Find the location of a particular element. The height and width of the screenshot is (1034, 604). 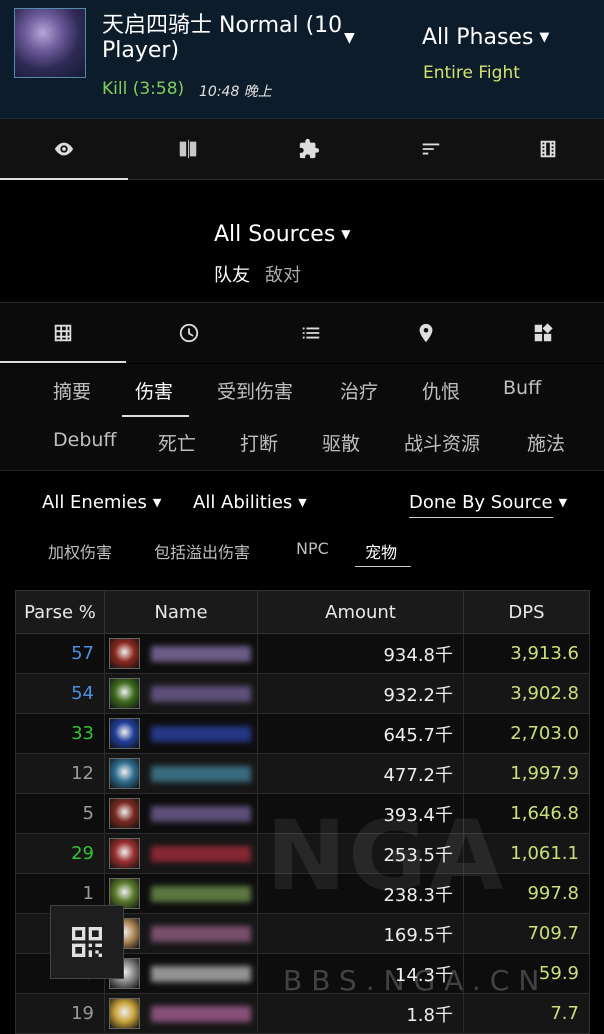

header-parse: Parse % is located at coordinates (60, 612).